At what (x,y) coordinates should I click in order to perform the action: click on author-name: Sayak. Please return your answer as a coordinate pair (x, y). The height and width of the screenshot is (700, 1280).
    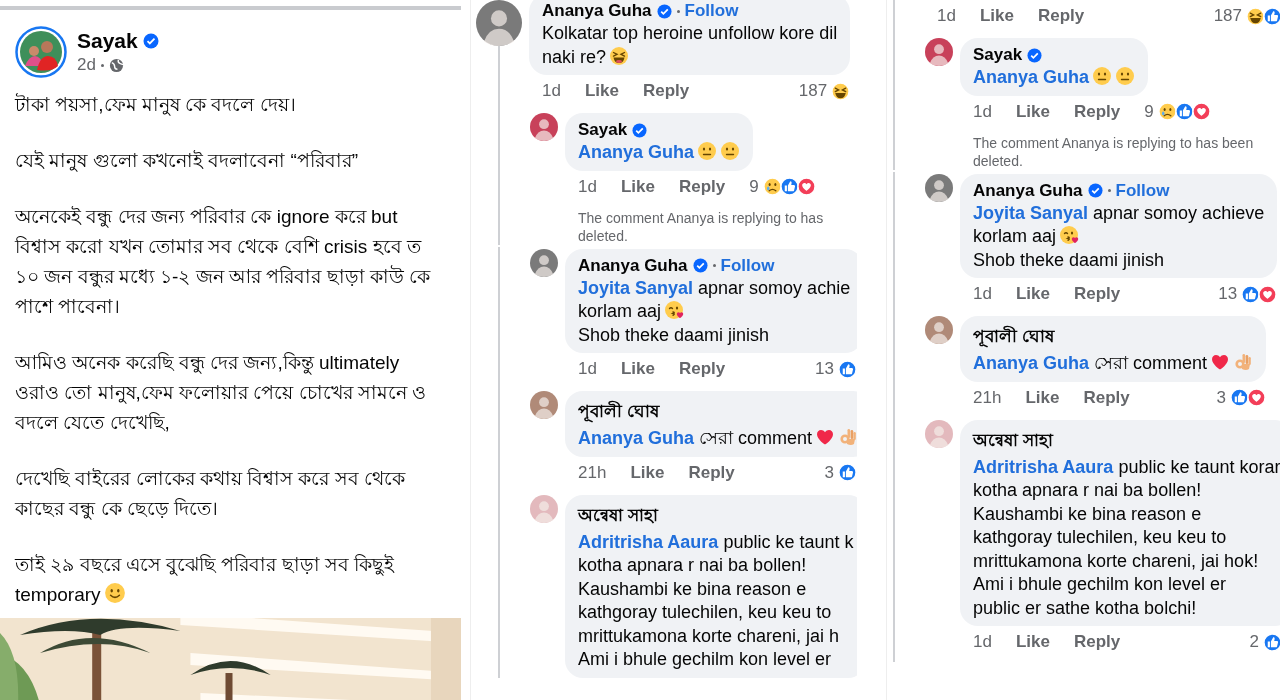
    Looking at the image, I should click on (107, 41).